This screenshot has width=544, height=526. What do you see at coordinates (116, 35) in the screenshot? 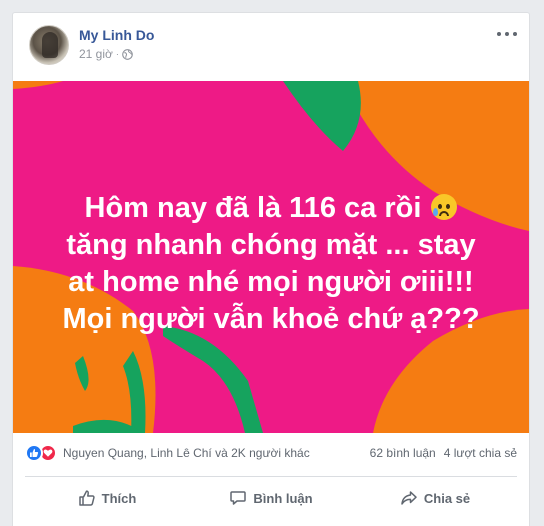
I see `author-name: My Linh Do` at bounding box center [116, 35].